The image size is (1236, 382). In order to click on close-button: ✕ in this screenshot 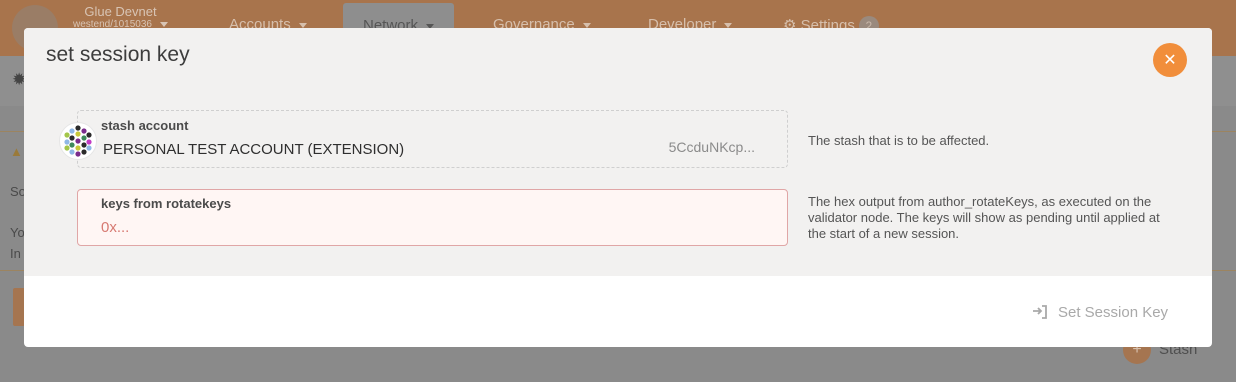, I will do `click(1170, 60)`.